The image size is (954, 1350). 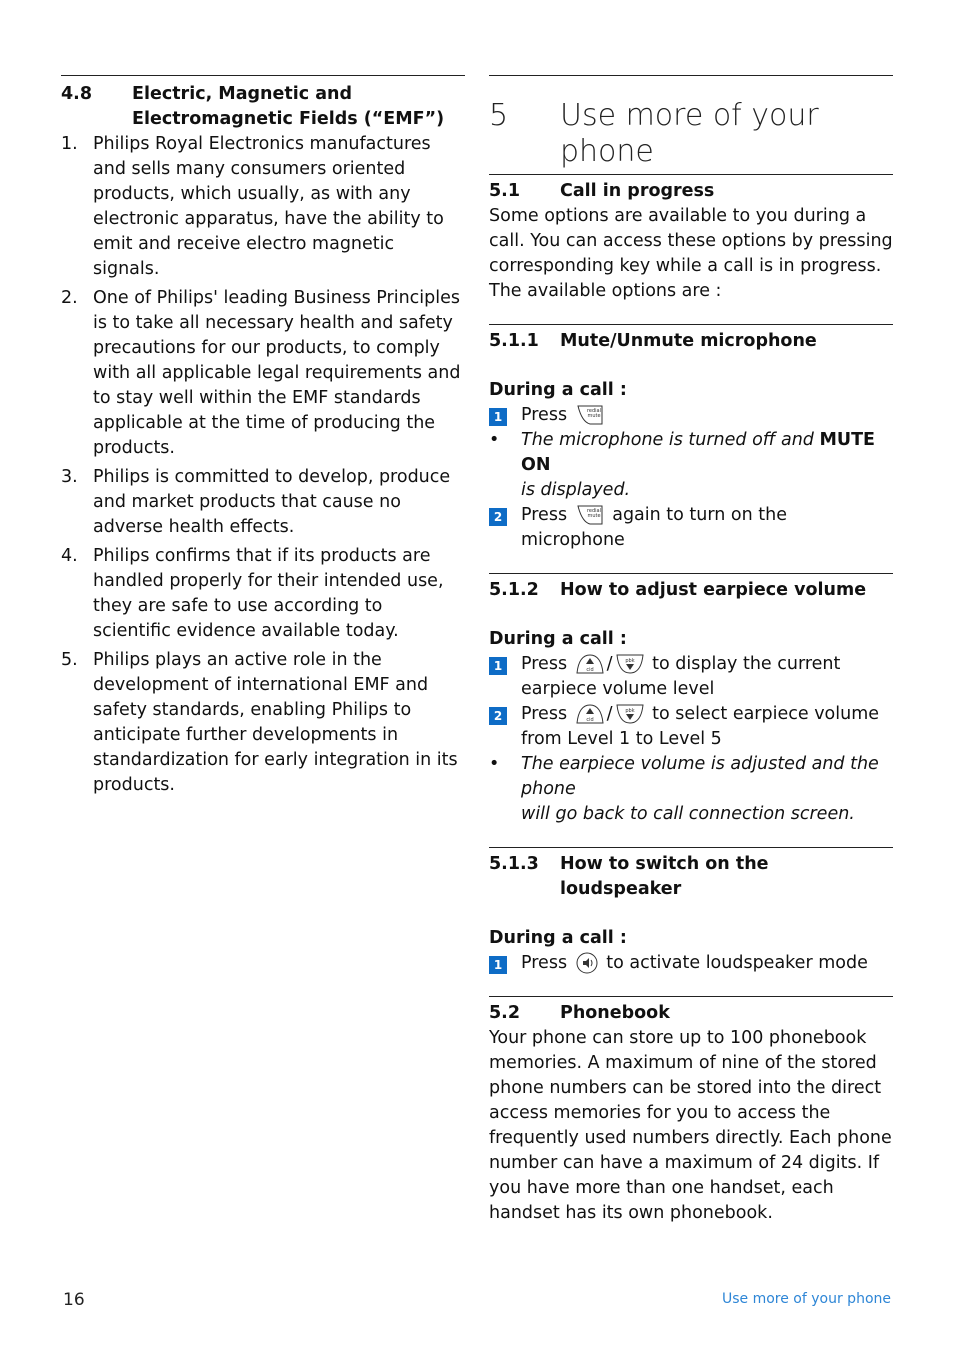 What do you see at coordinates (587, 963) in the screenshot?
I see `loudspeaker-key-icon` at bounding box center [587, 963].